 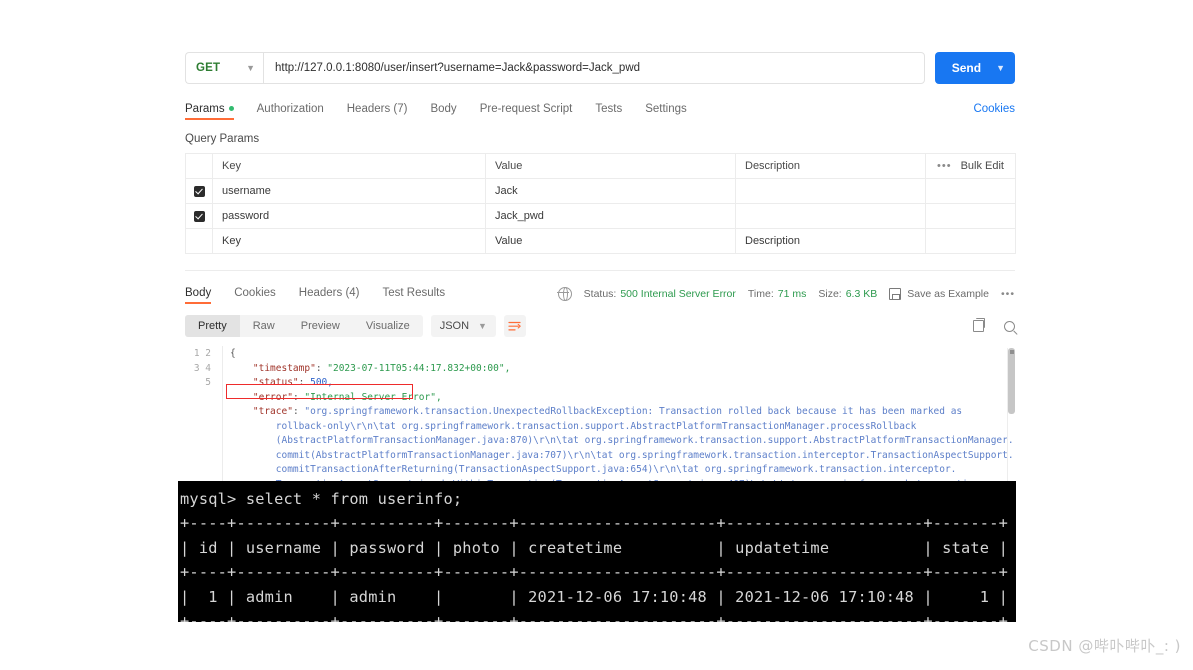 What do you see at coordinates (349, 191) in the screenshot?
I see `row-key: username` at bounding box center [349, 191].